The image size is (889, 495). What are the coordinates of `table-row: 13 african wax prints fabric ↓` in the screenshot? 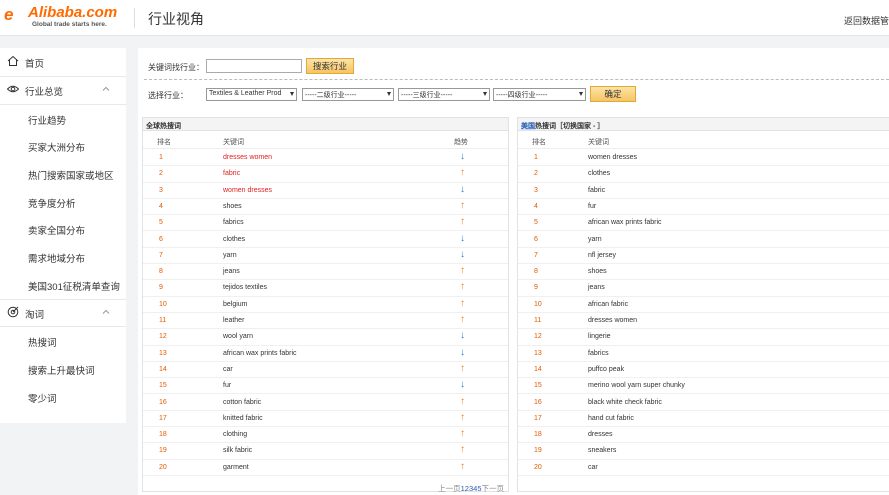 It's located at (325, 354).